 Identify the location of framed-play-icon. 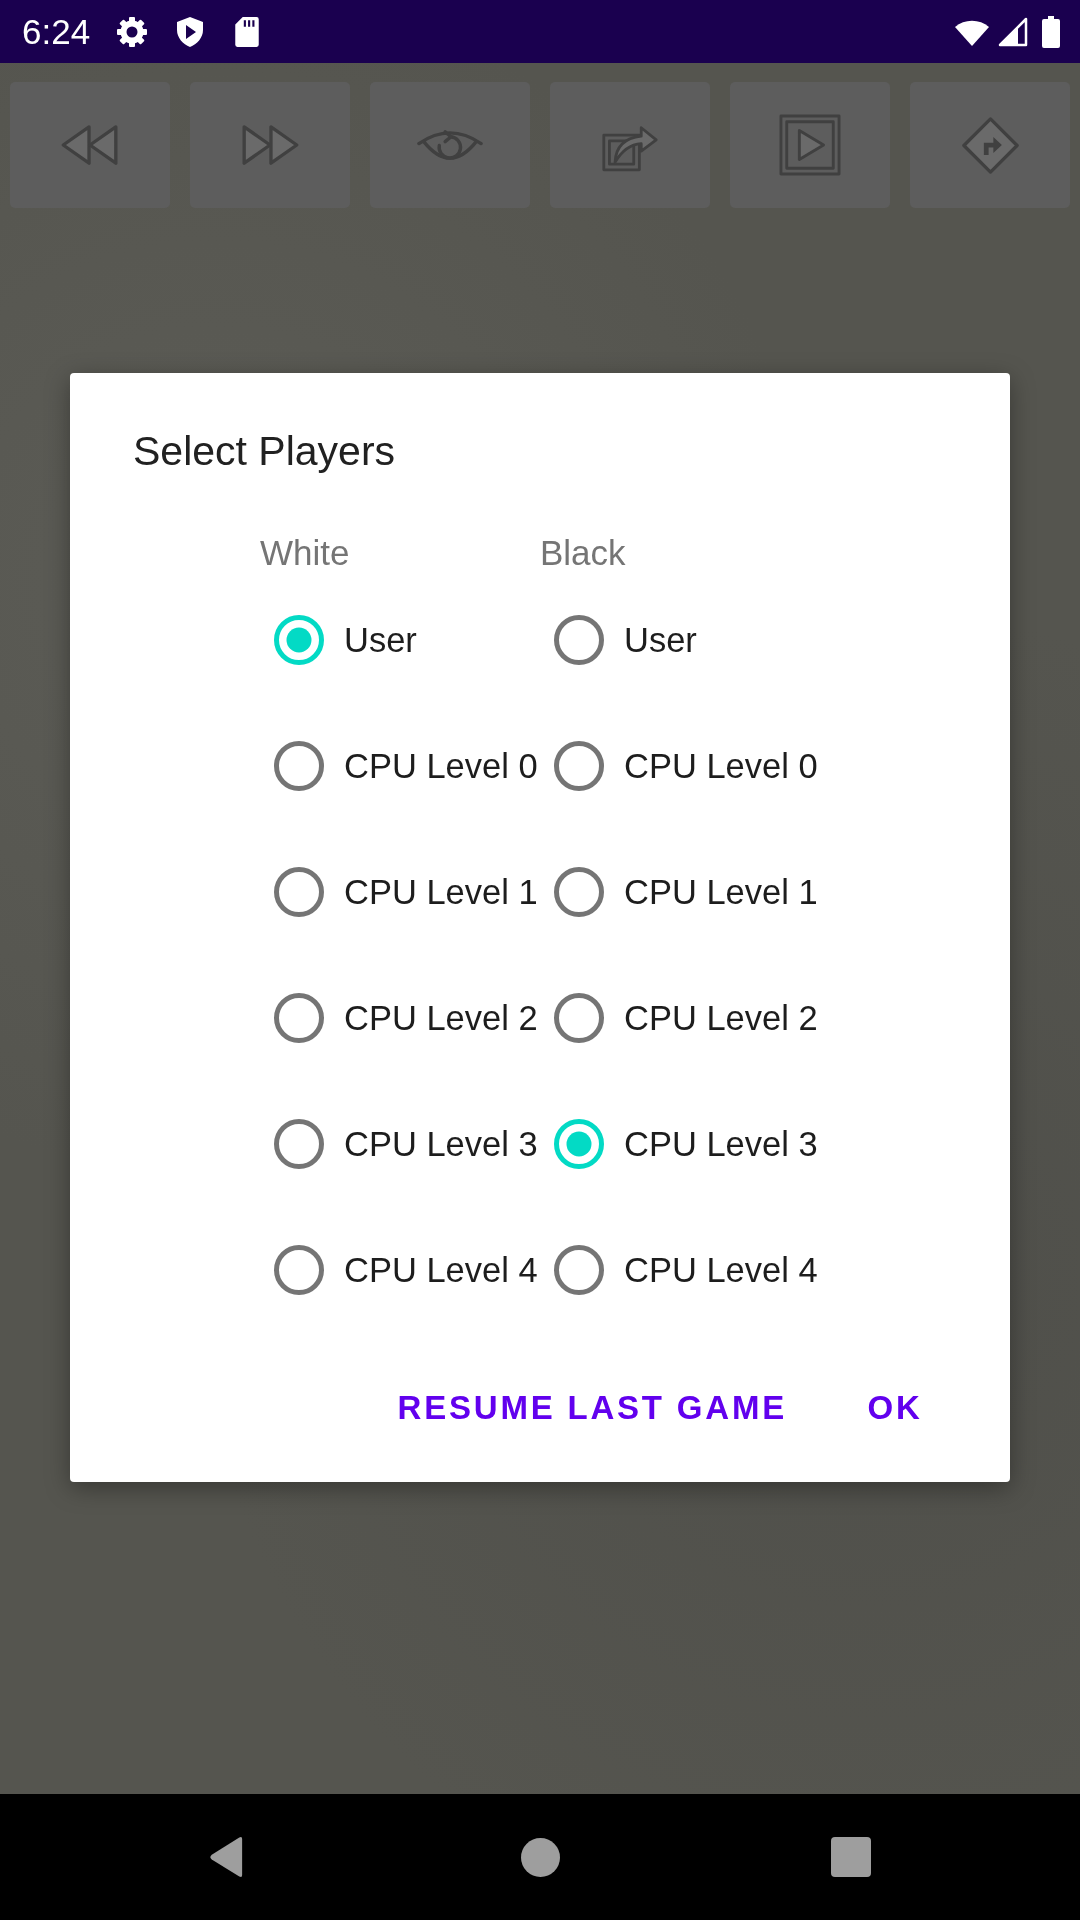
(810, 145).